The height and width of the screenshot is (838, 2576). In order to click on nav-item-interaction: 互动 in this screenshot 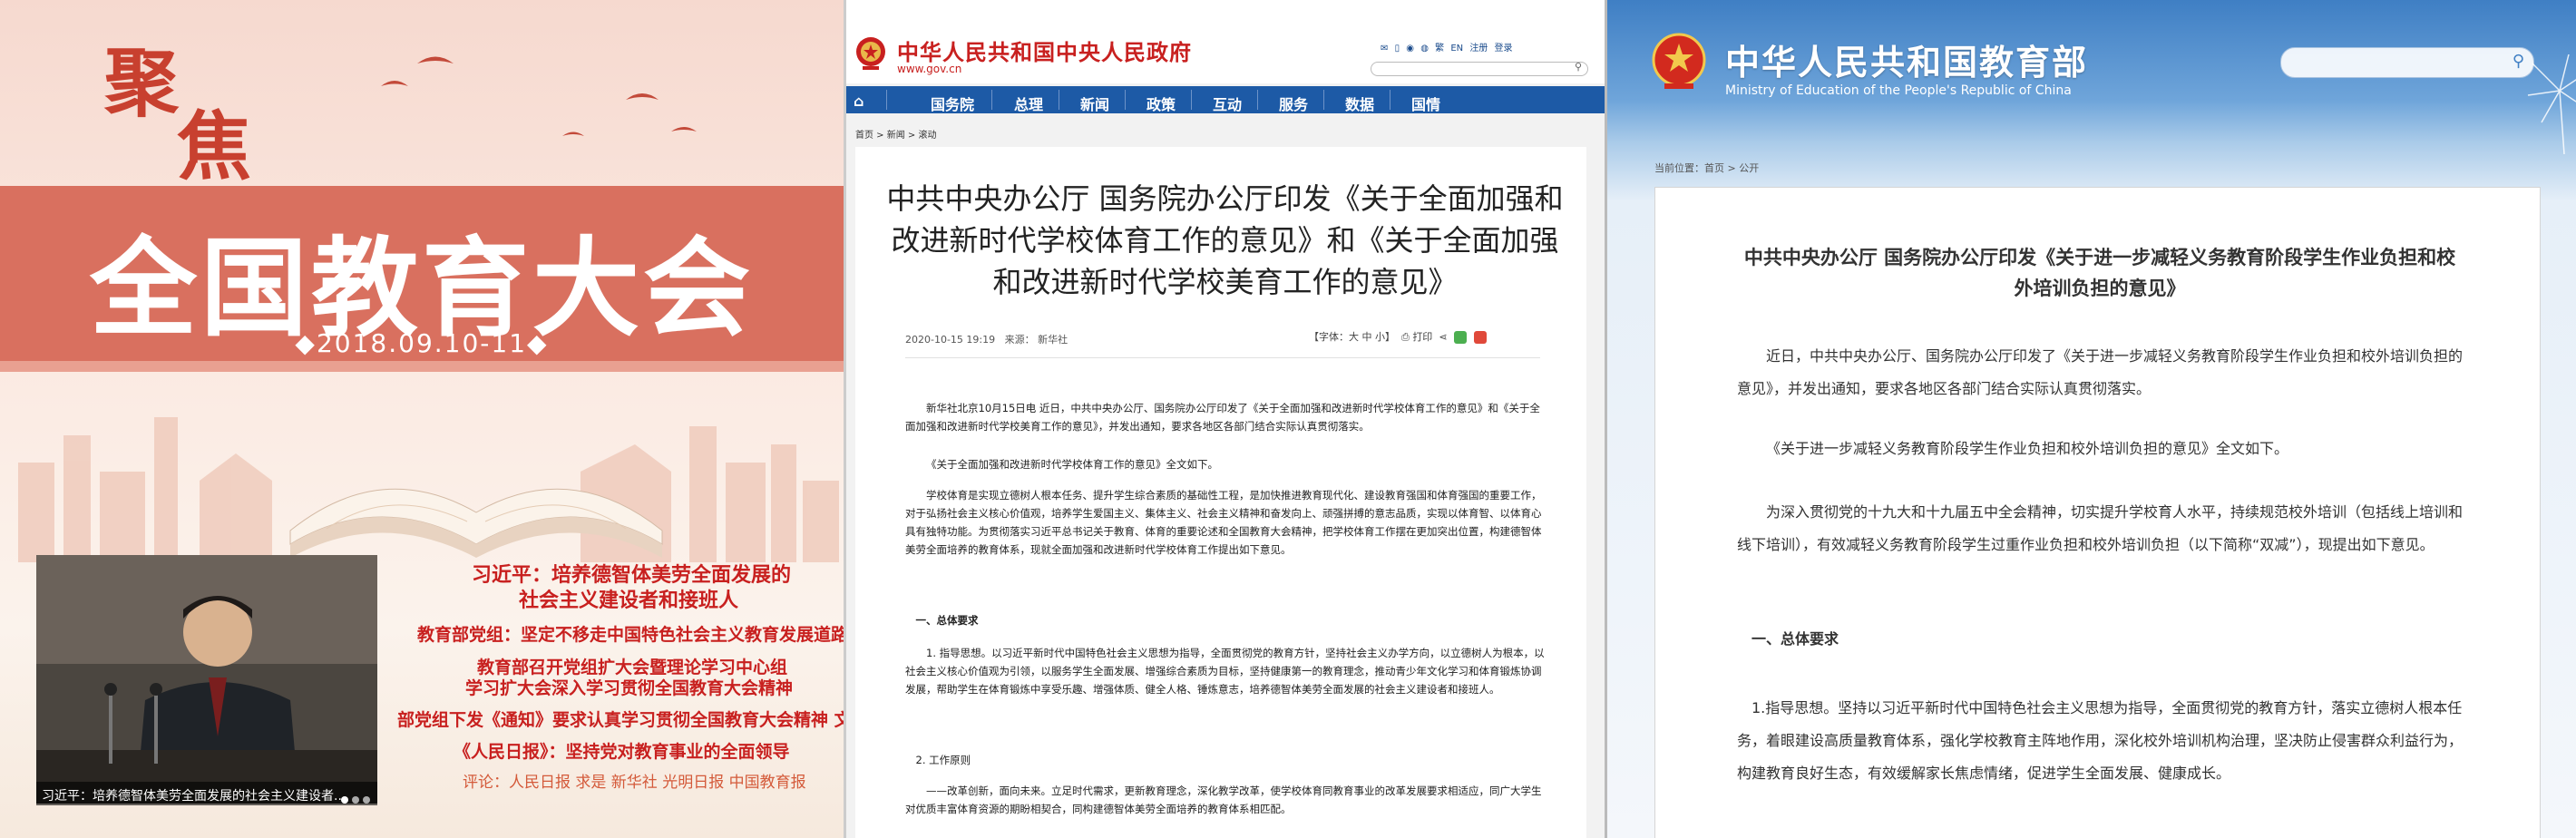, I will do `click(1227, 103)`.